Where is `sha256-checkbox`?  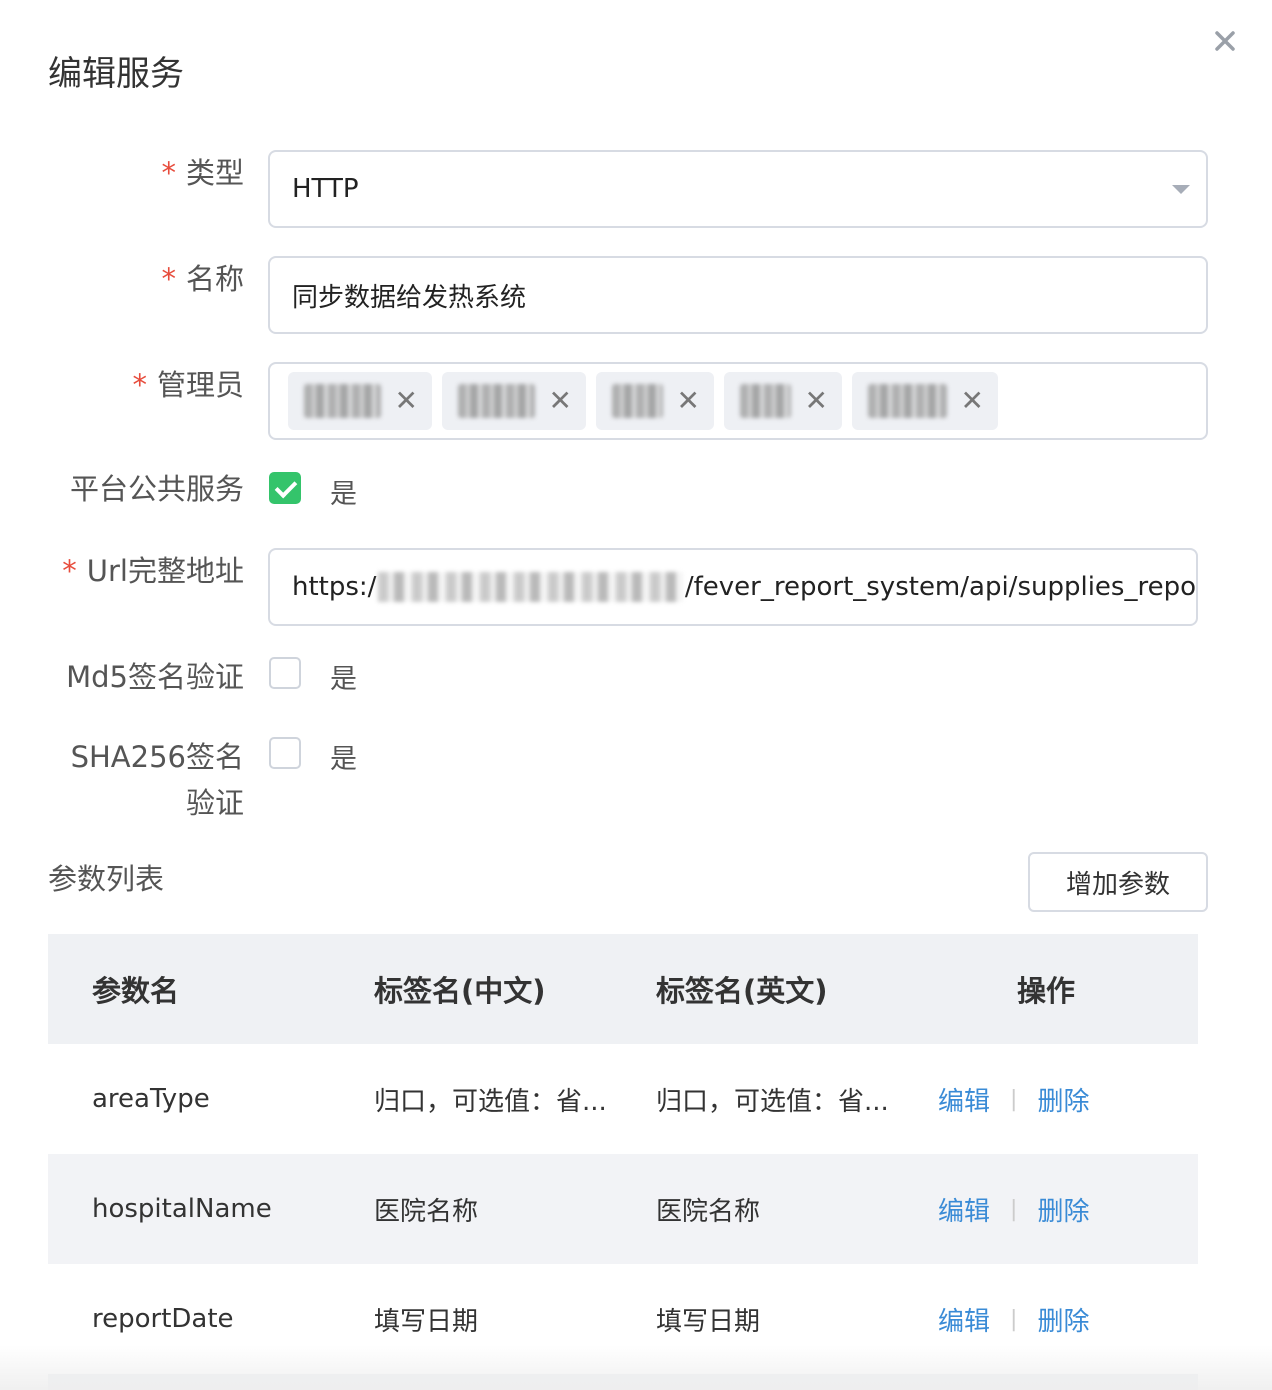 sha256-checkbox is located at coordinates (285, 753).